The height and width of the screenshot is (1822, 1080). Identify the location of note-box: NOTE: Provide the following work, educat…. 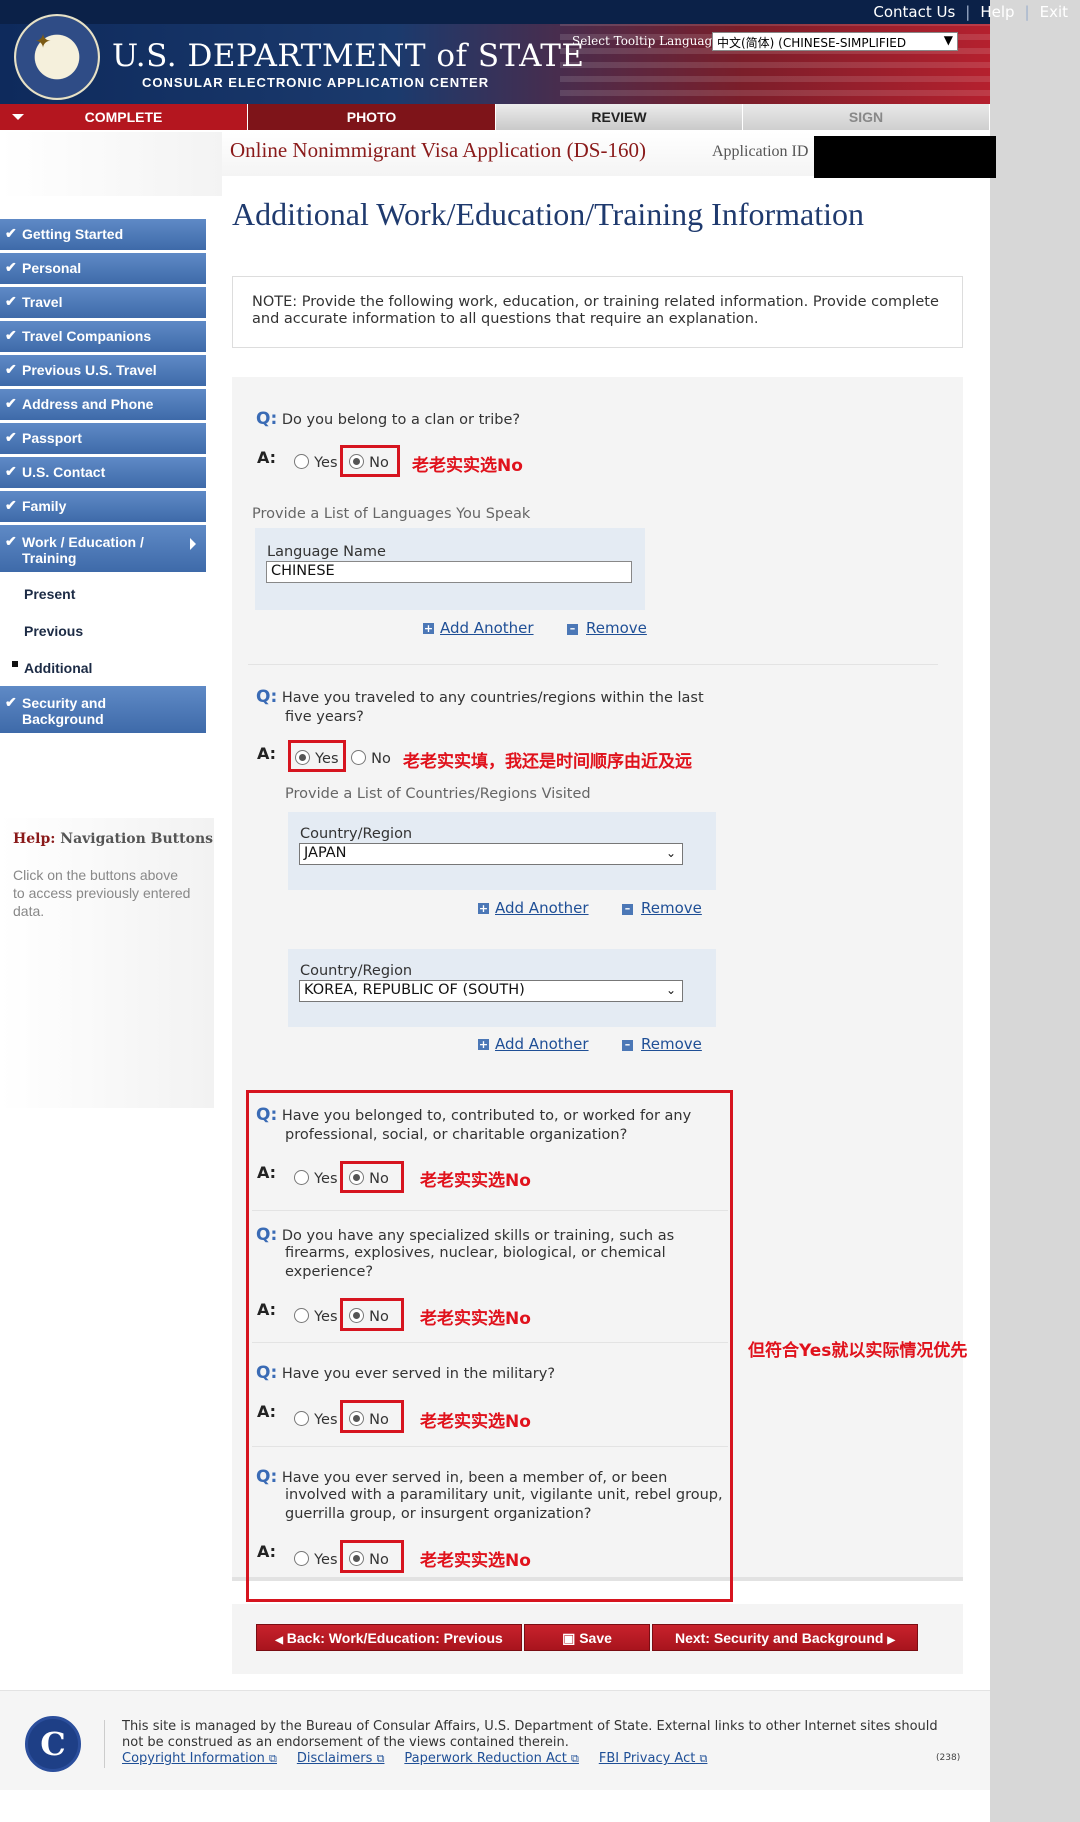
(597, 312).